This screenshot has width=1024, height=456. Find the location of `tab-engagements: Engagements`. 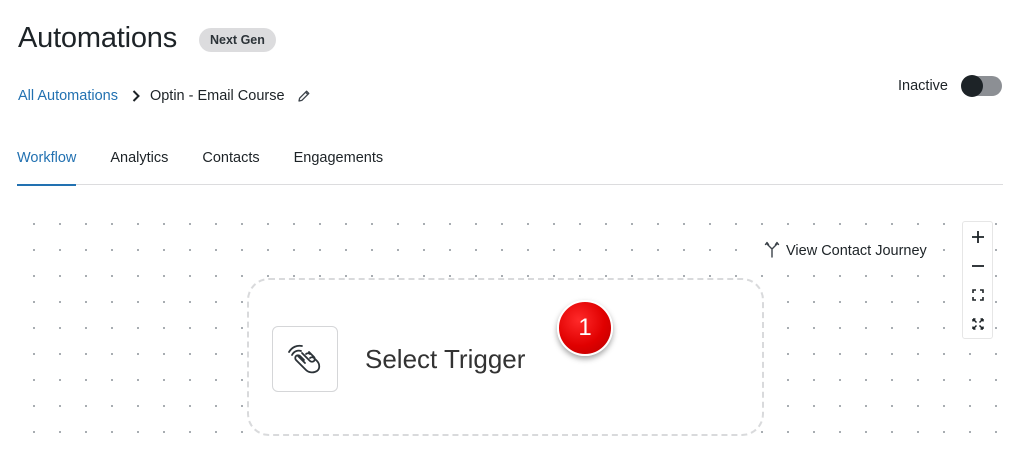

tab-engagements: Engagements is located at coordinates (338, 166).